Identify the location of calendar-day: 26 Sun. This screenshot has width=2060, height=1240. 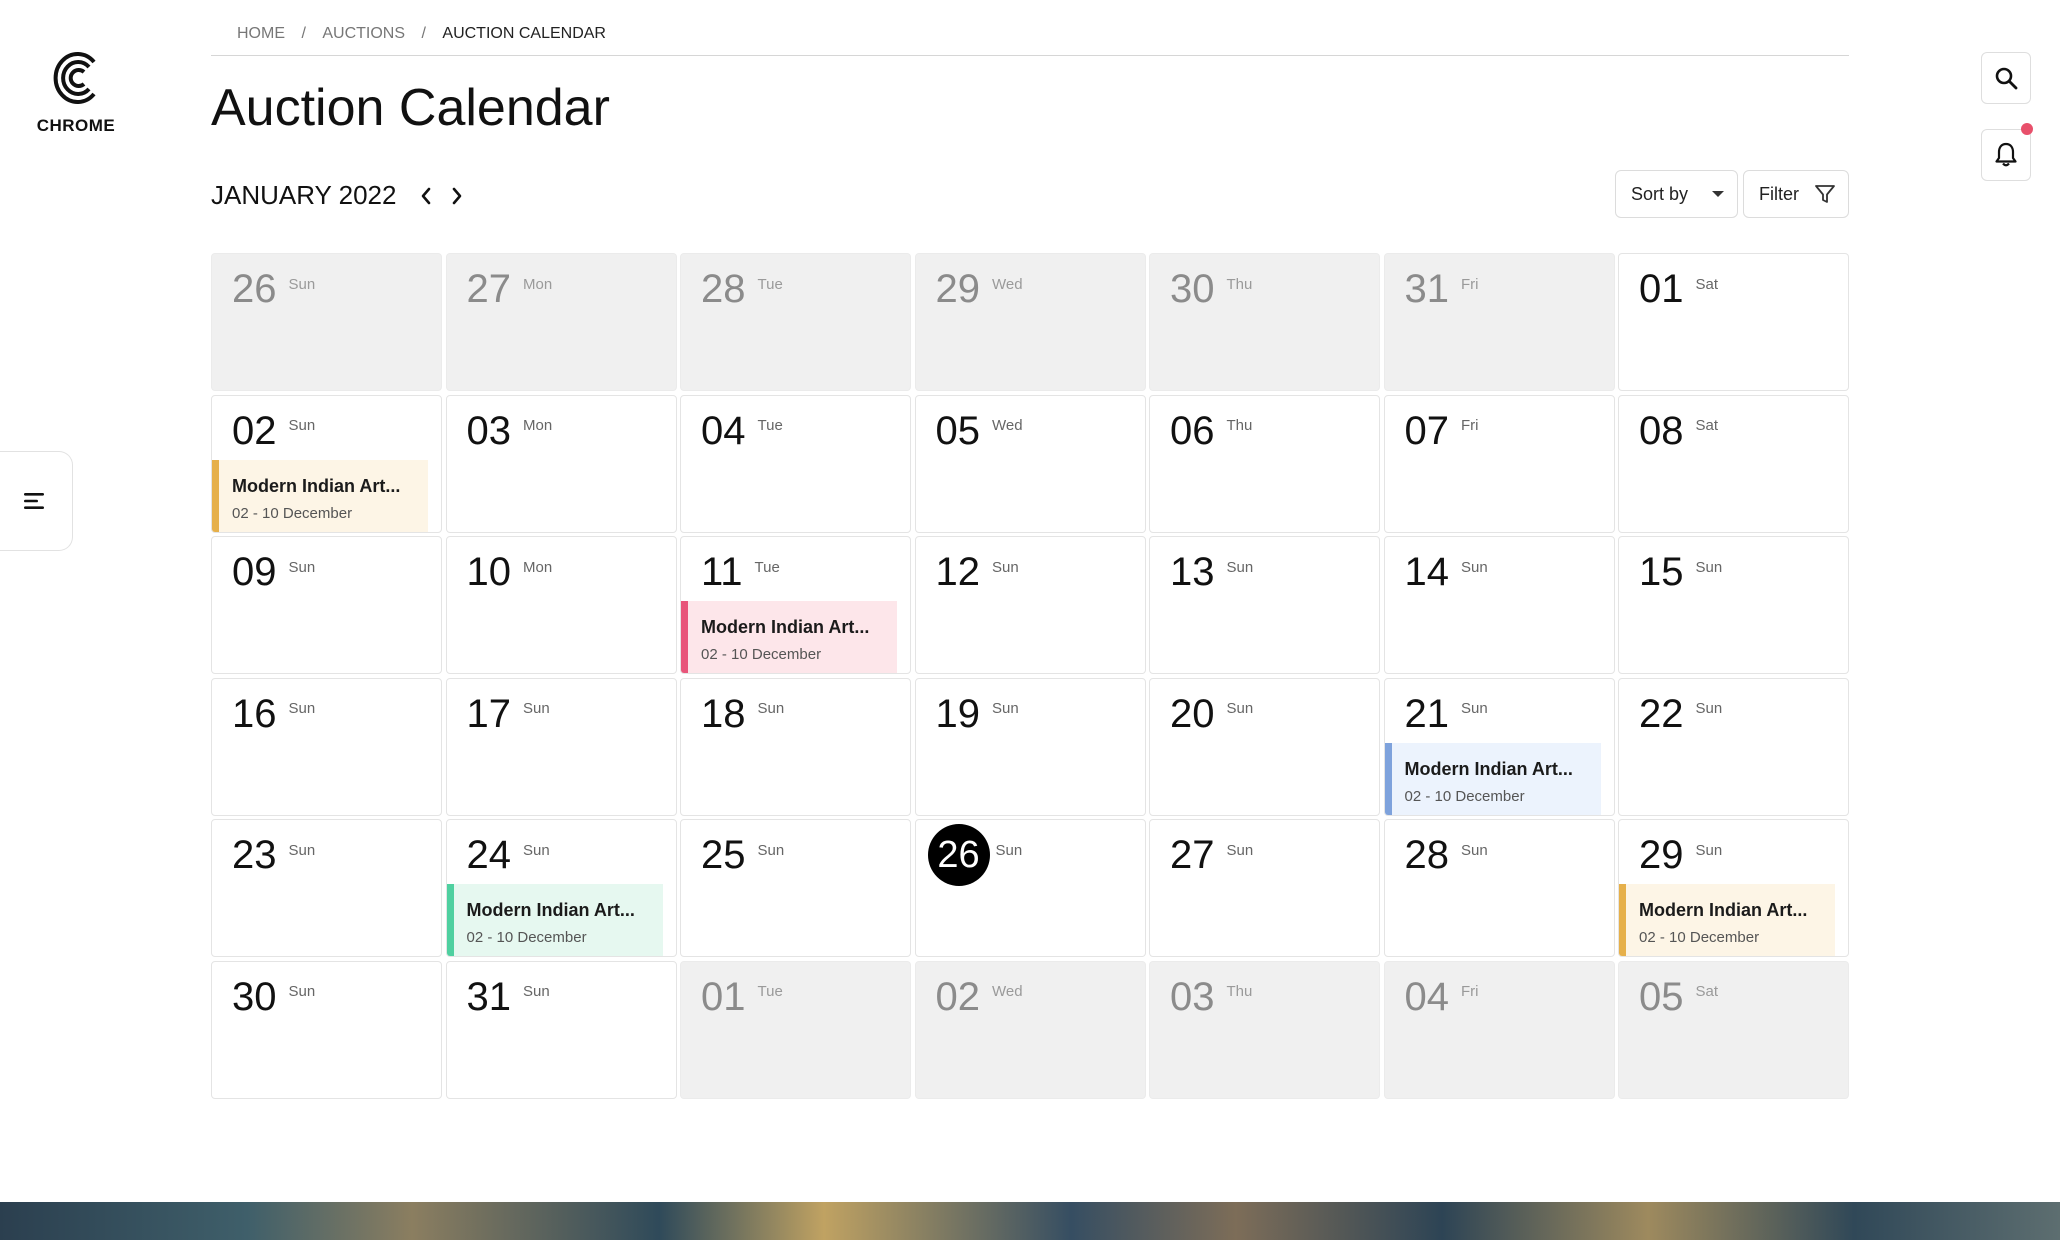
(326, 322).